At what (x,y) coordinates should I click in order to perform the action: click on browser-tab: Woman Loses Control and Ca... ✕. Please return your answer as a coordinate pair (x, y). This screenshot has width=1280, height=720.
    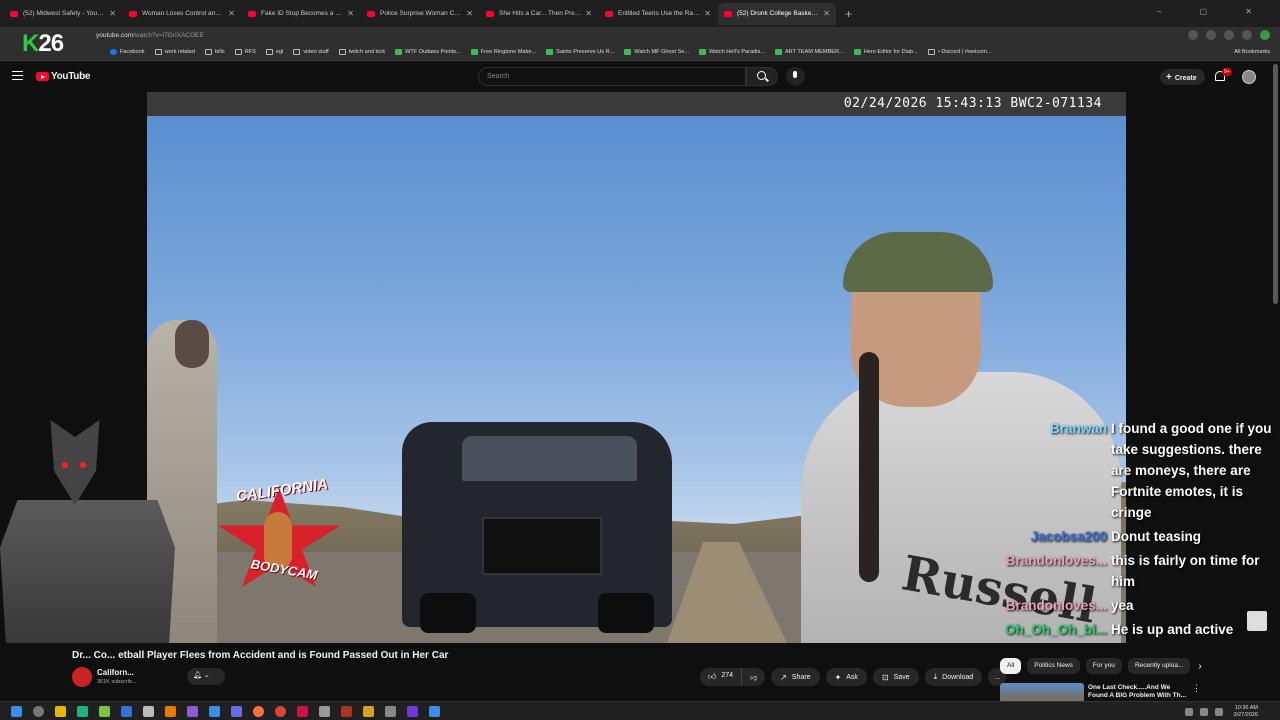
    Looking at the image, I should click on (182, 14).